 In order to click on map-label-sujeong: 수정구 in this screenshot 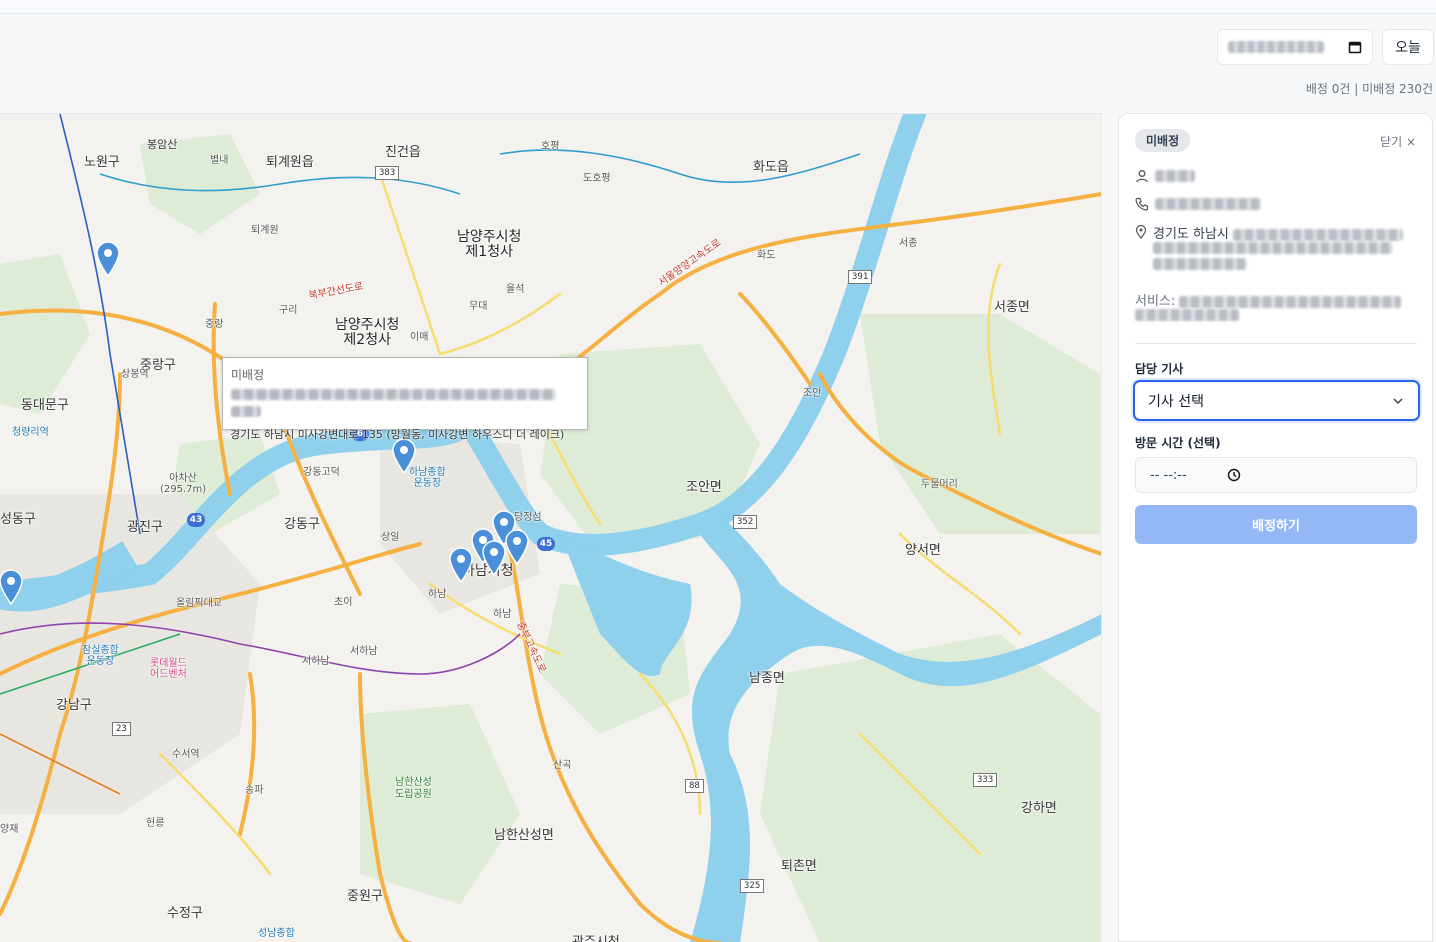, I will do `click(185, 913)`.